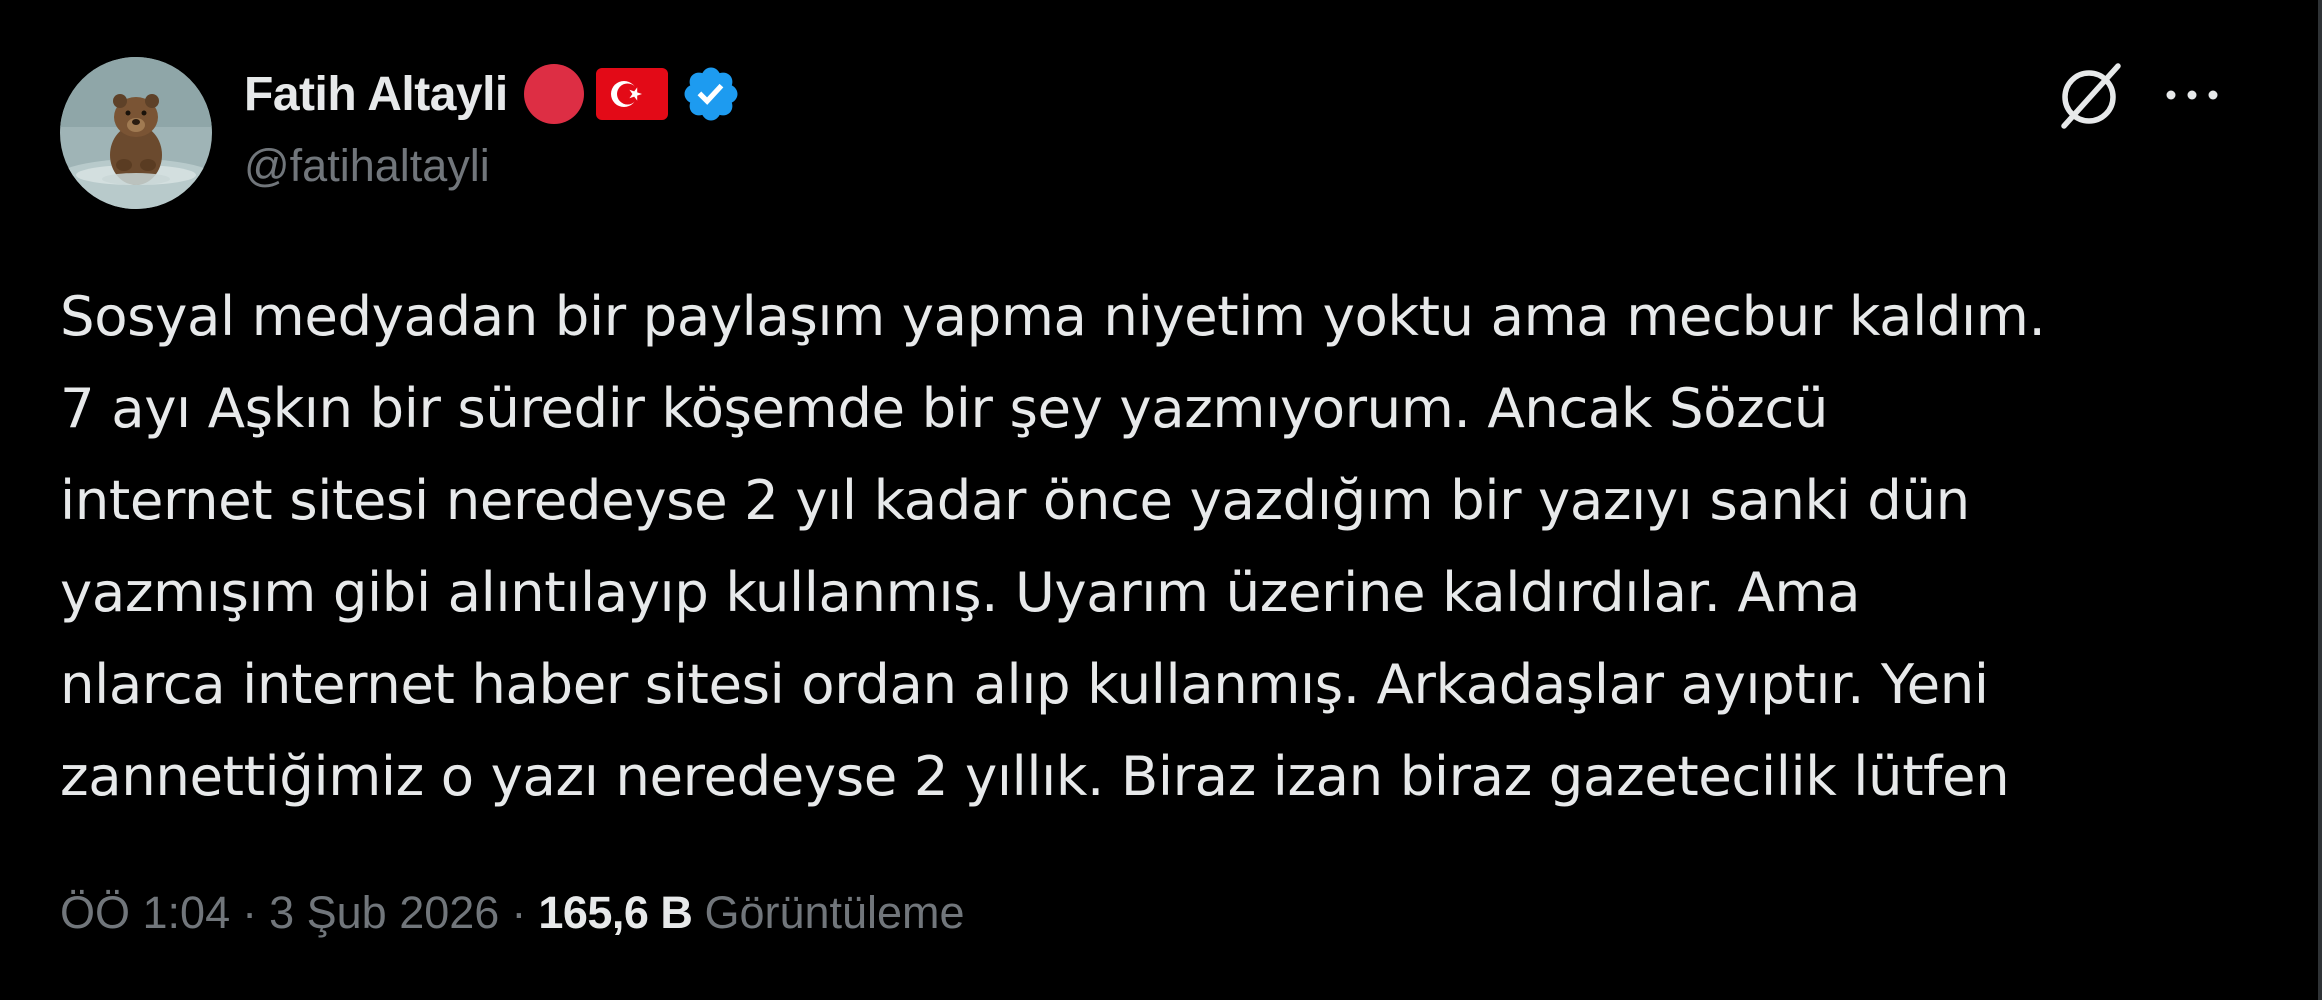 The width and height of the screenshot is (2322, 1000). Describe the element at coordinates (711, 94) in the screenshot. I see `verified-badge-icon` at that location.